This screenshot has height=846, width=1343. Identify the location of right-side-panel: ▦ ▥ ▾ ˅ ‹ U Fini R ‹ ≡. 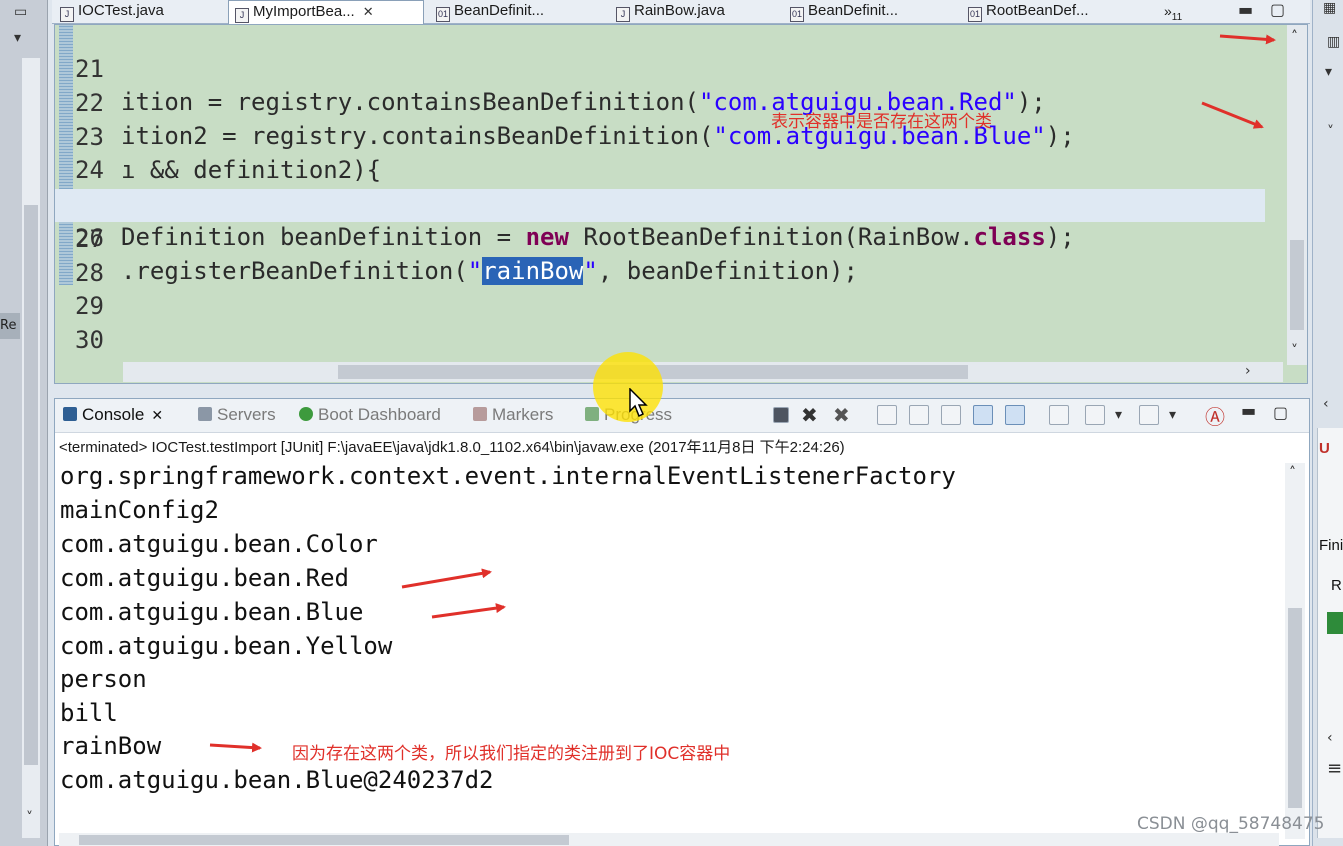
(1327, 423).